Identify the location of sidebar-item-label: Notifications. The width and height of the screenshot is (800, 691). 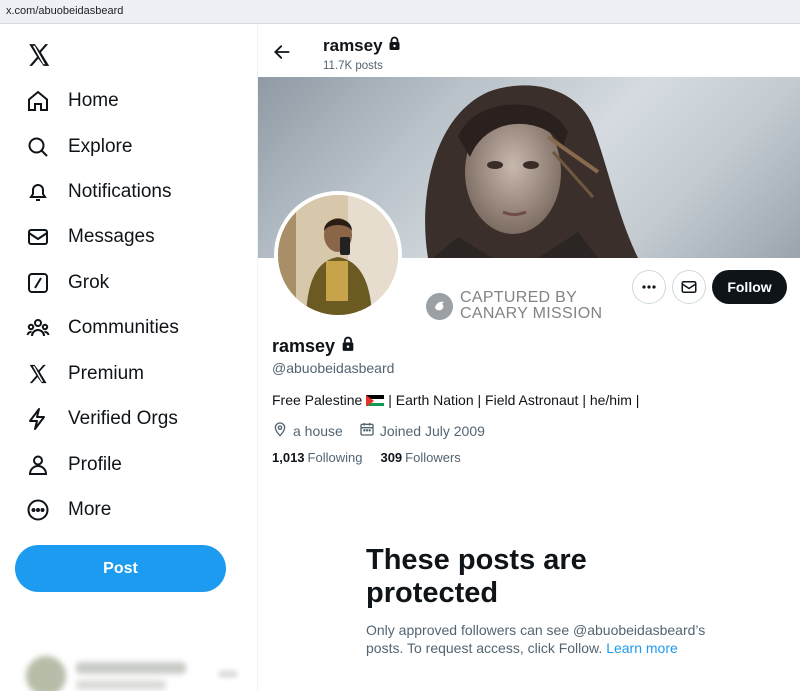
(120, 191).